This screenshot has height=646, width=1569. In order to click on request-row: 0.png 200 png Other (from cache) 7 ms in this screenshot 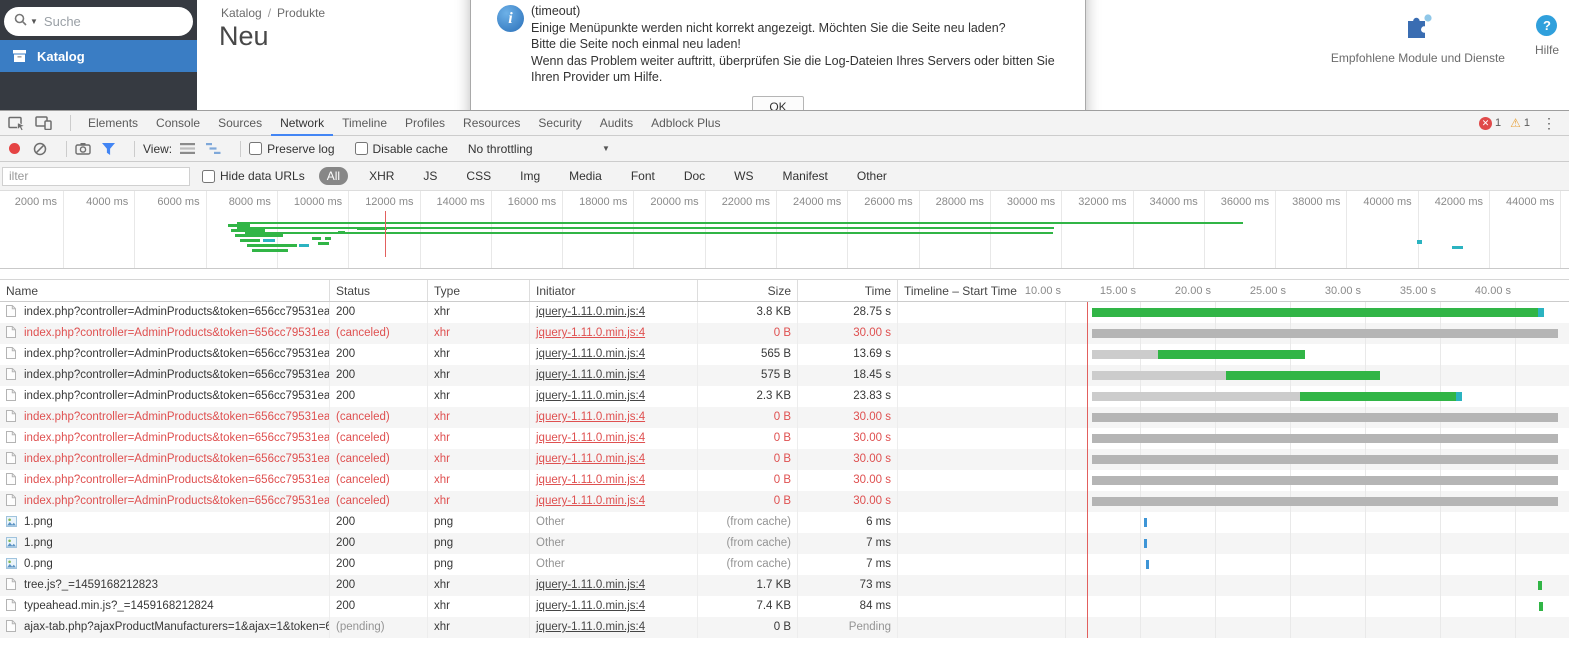, I will do `click(784, 564)`.